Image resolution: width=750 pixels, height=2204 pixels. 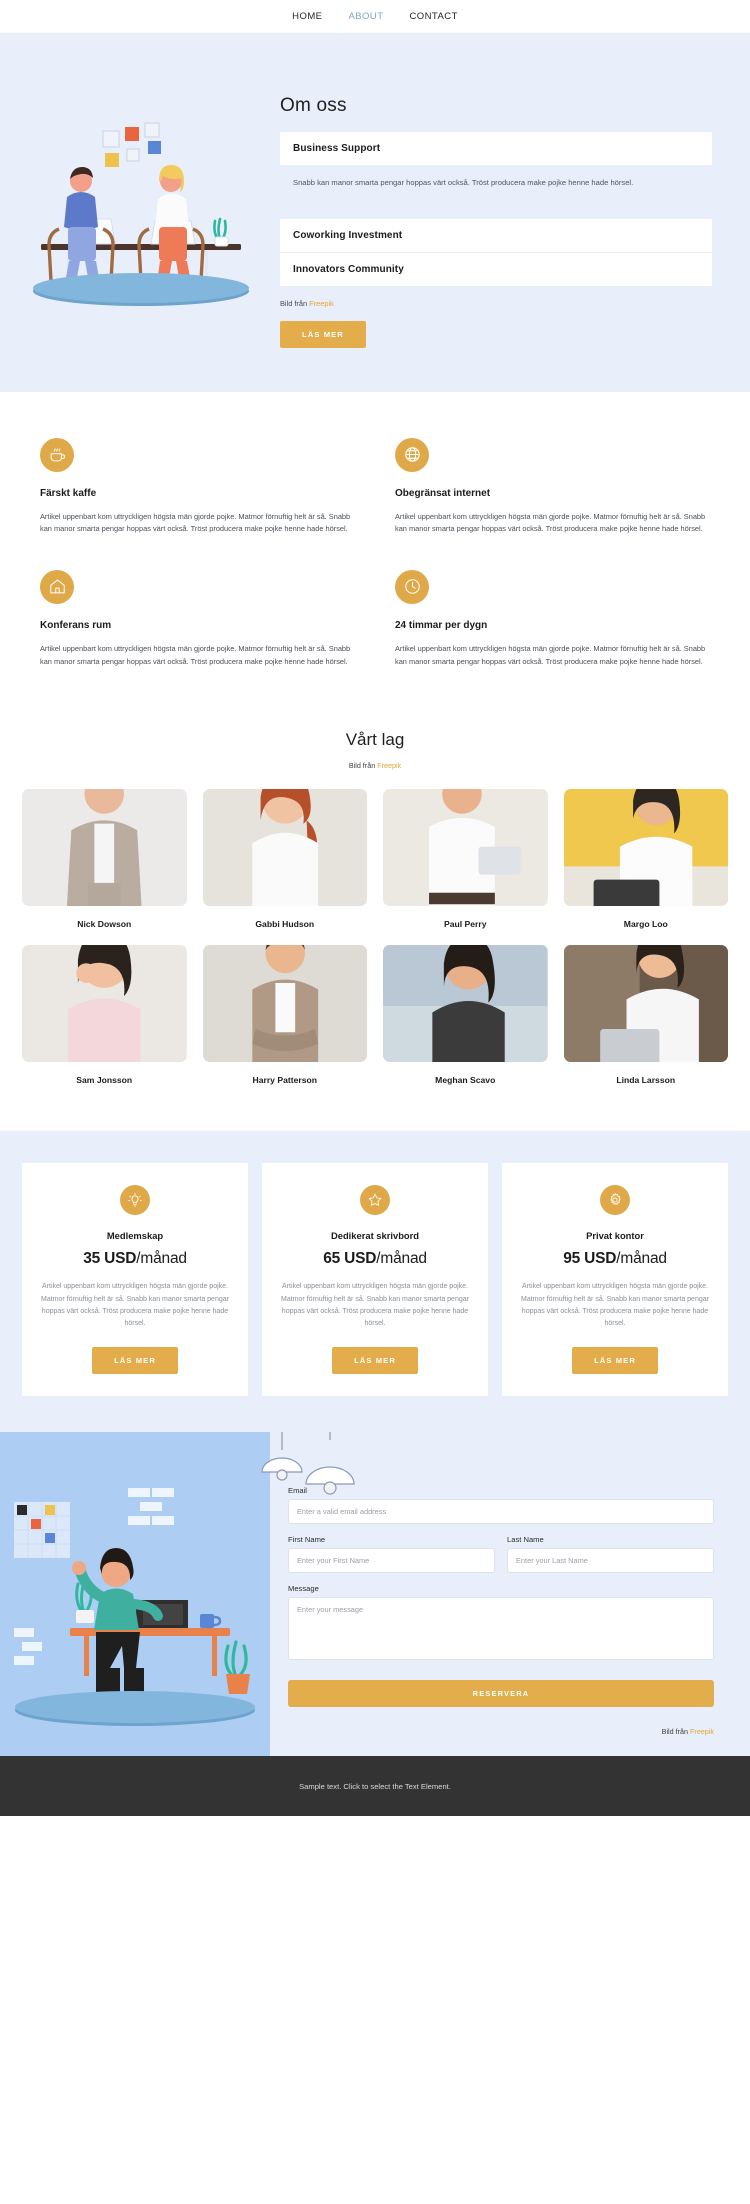 I want to click on first-name-field-group: First Name, so click(x=391, y=1554).